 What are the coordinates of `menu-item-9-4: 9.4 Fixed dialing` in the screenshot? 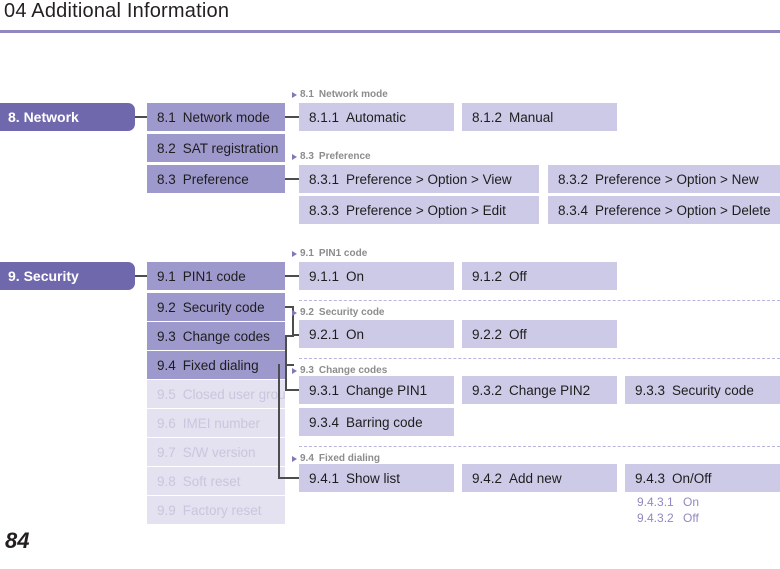 It's located at (216, 365).